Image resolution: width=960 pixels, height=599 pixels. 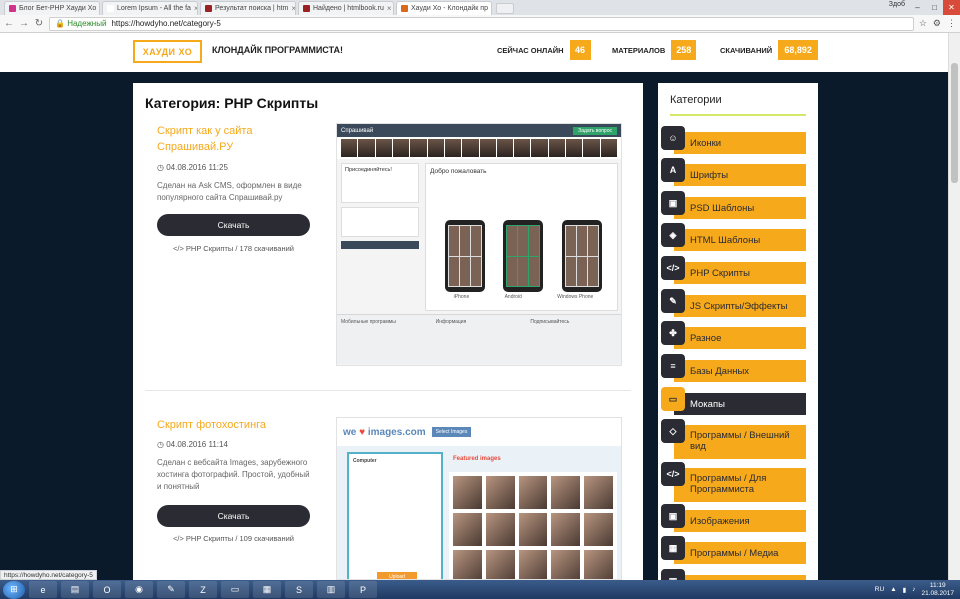 What do you see at coordinates (267, 589) in the screenshot?
I see `archive-icon: ▦` at bounding box center [267, 589].